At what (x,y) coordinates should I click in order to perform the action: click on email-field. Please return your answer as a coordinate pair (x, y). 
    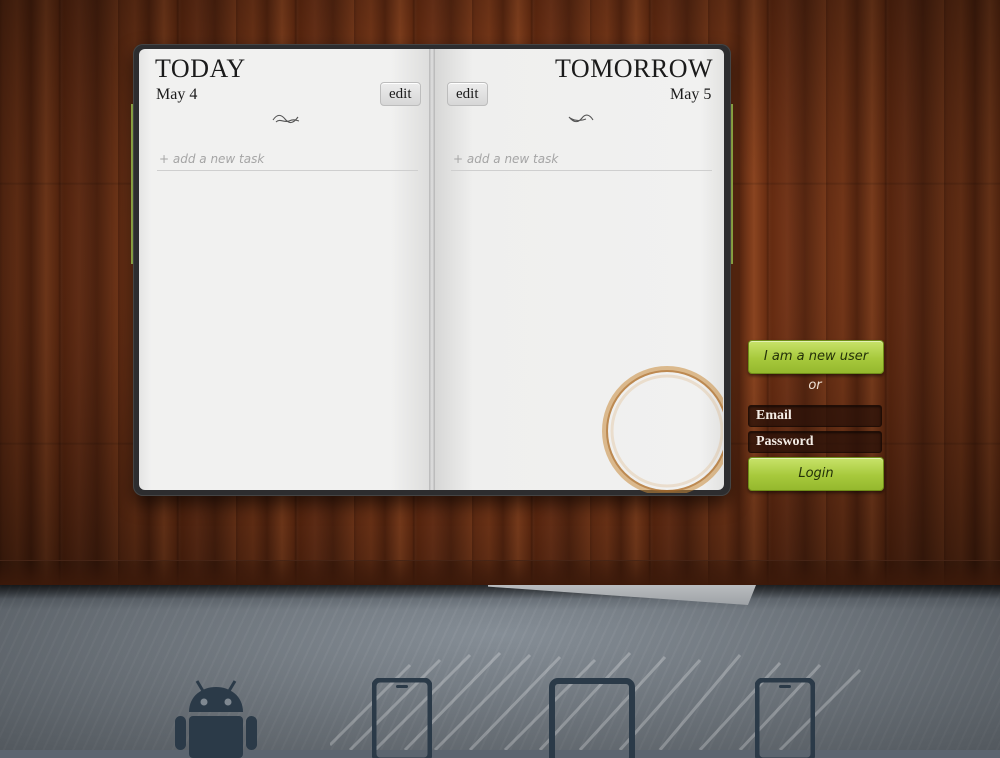
    Looking at the image, I should click on (815, 416).